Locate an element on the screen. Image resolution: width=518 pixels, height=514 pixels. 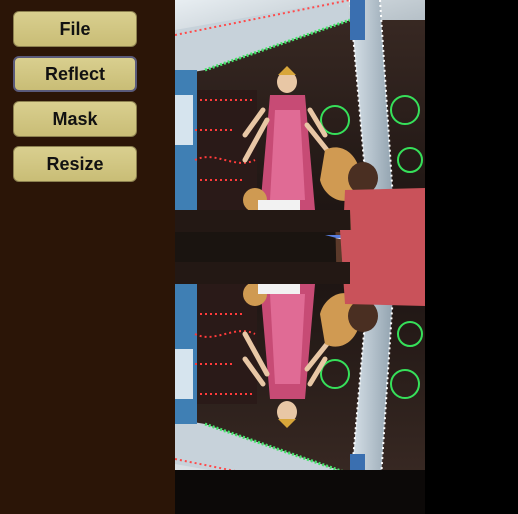
file-button: File is located at coordinates (75, 29).